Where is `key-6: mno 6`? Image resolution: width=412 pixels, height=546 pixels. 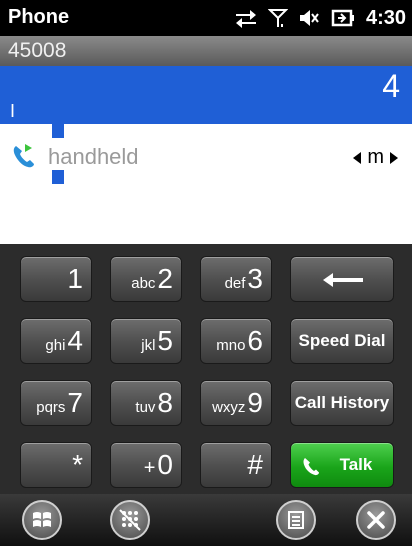
key-6: mno 6 is located at coordinates (236, 341).